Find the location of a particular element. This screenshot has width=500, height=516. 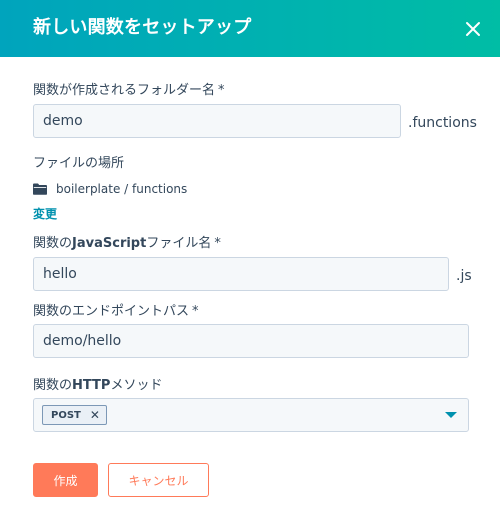

caret-down-icon is located at coordinates (451, 415).